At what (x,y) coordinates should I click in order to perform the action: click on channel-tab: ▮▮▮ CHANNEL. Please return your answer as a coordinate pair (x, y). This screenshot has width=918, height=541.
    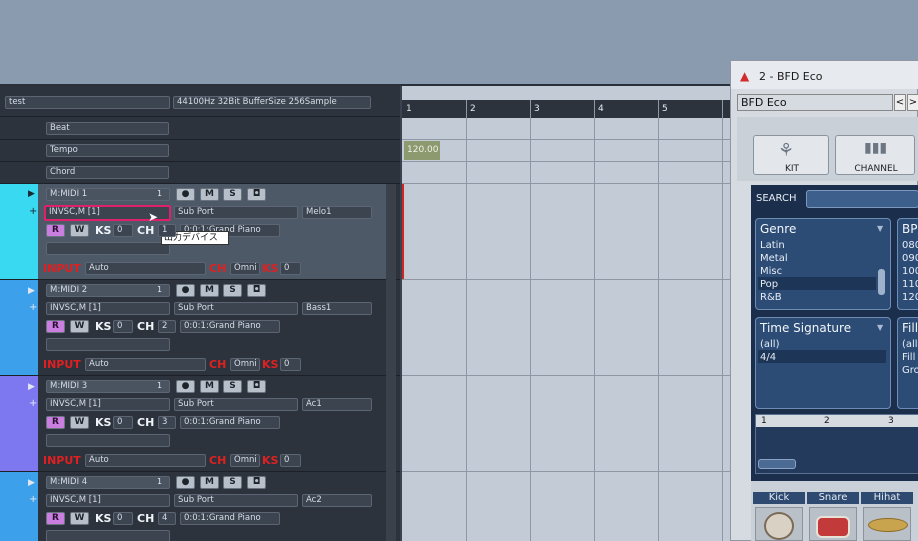
    Looking at the image, I should click on (875, 155).